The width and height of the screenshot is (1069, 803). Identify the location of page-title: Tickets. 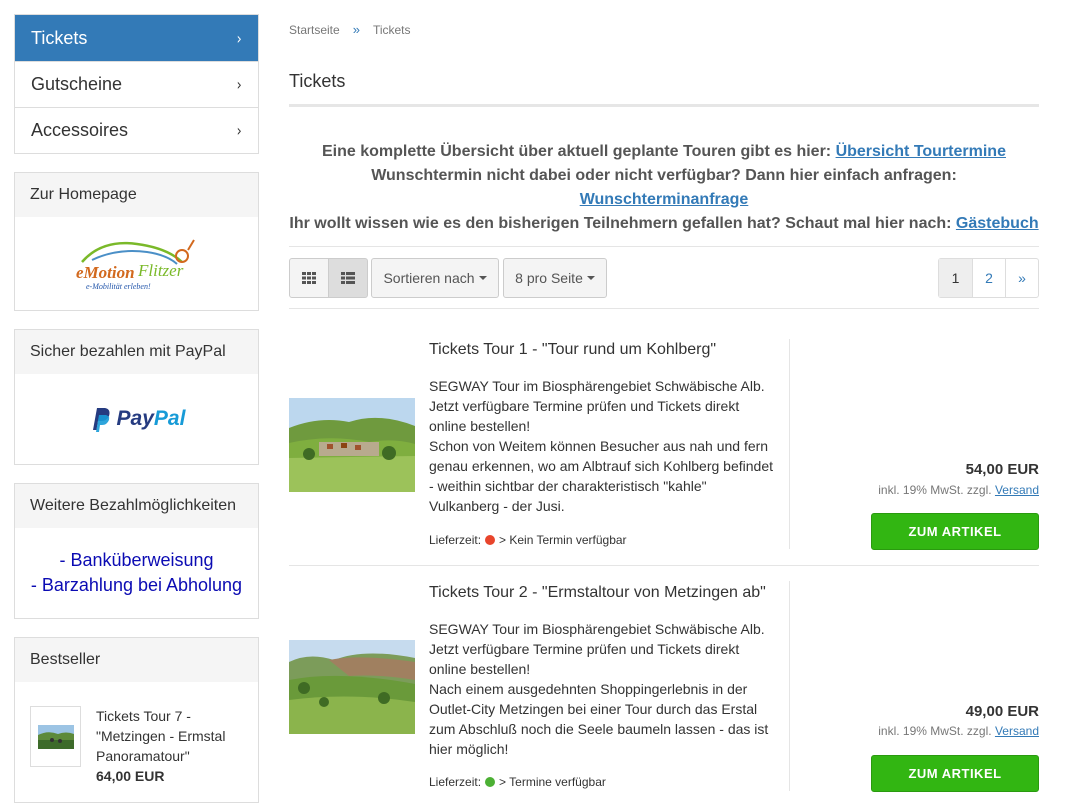
(317, 81).